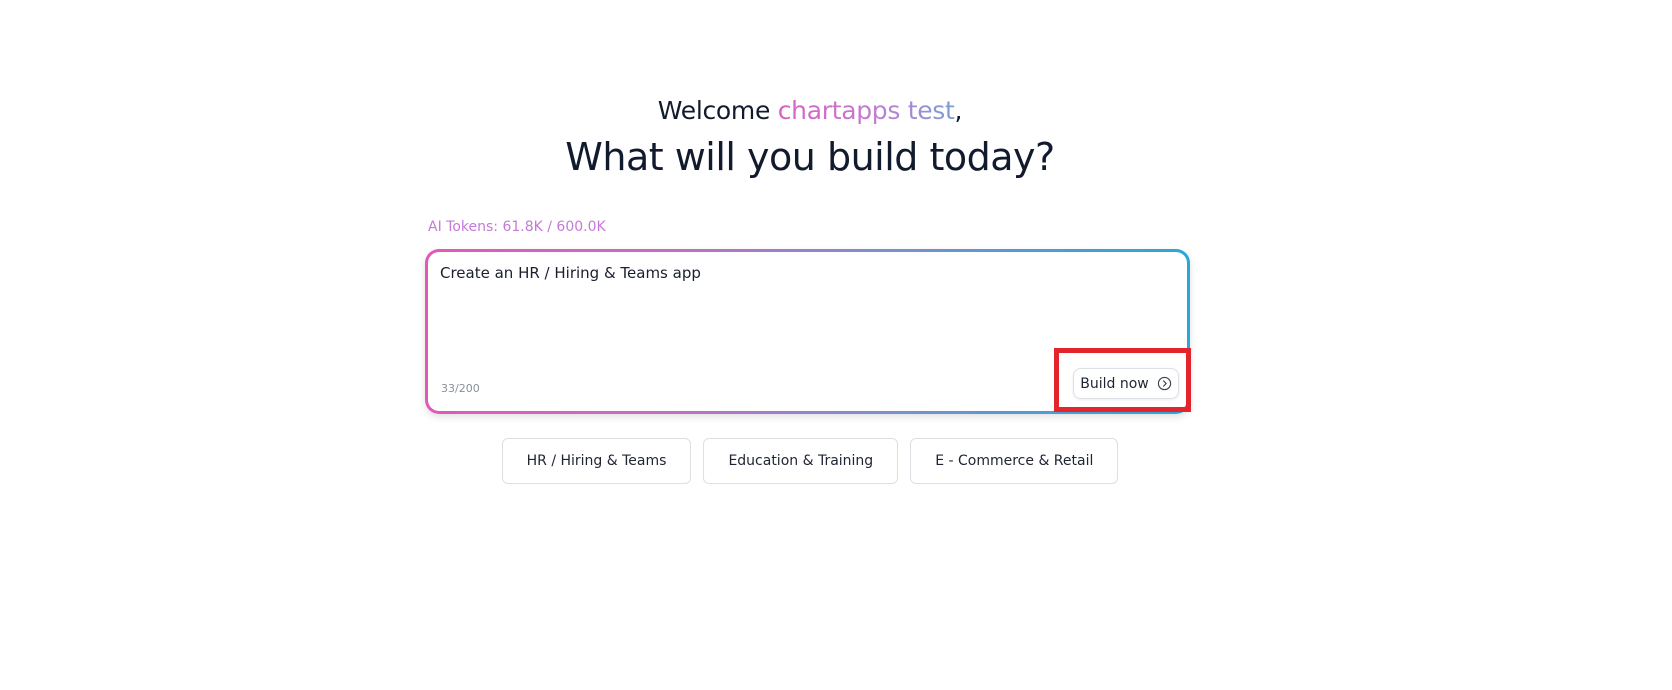 The width and height of the screenshot is (1672, 690). I want to click on ai-tokens-label: AI Tokens: 61.8K / 600.0K, so click(517, 227).